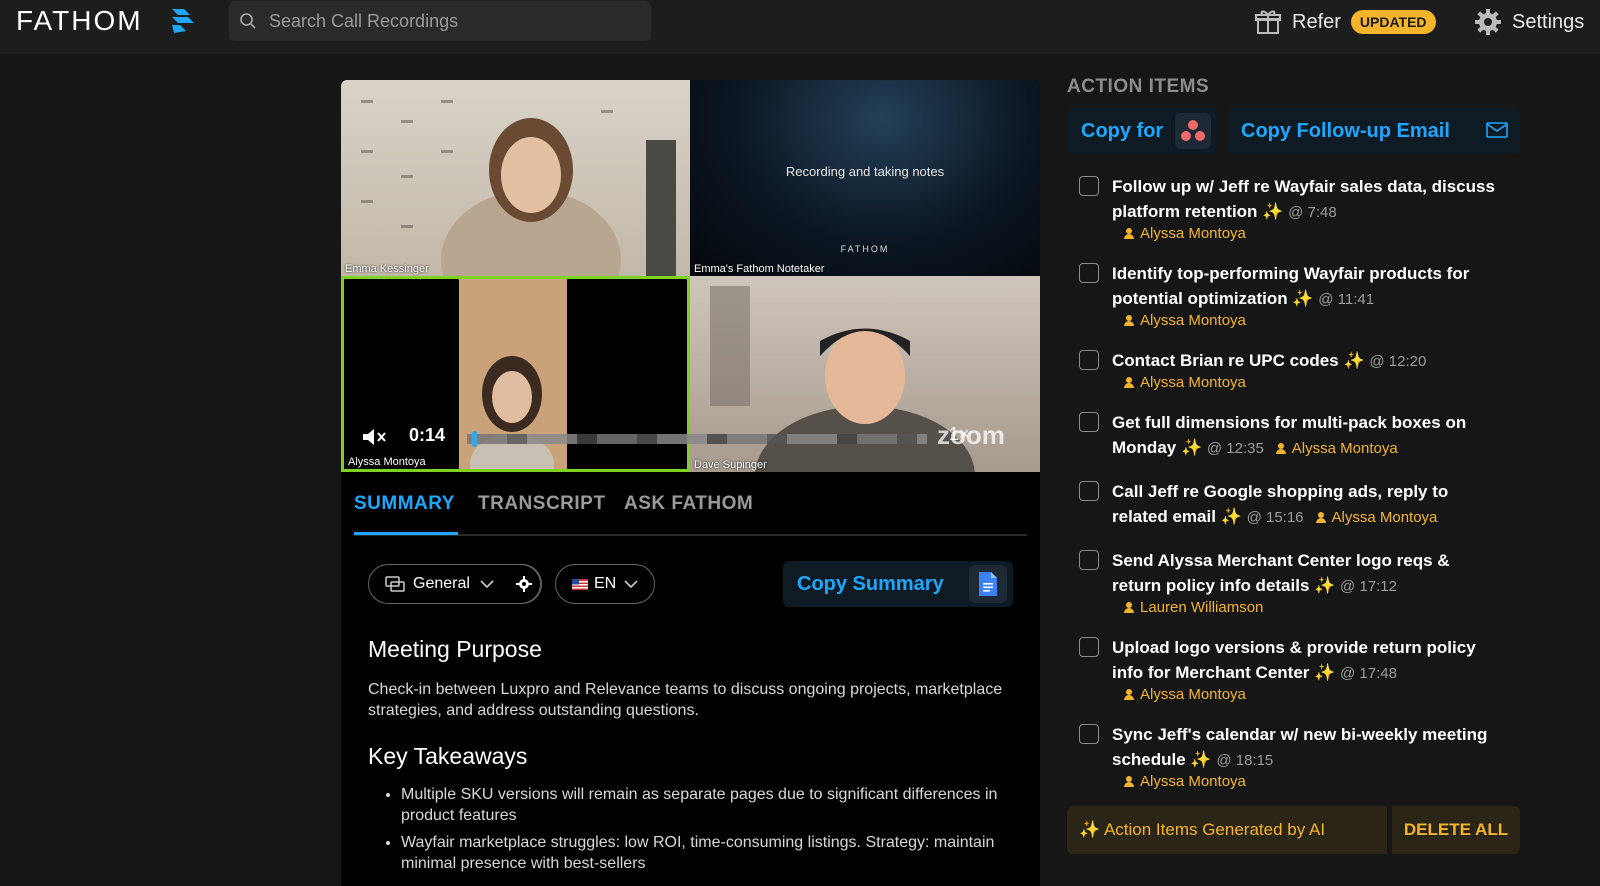 This screenshot has width=1600, height=886. I want to click on participant-tile: Emma Kessinger, so click(515, 178).